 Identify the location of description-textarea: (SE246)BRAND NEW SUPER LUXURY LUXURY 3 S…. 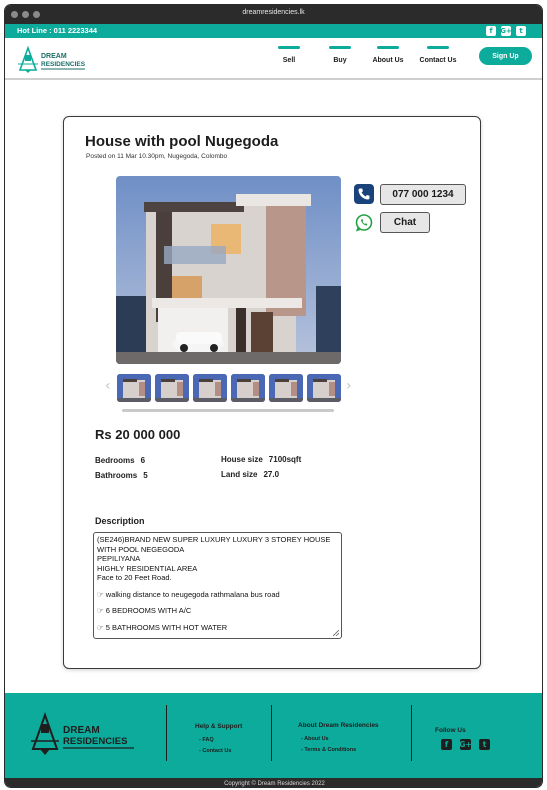
(217, 585).